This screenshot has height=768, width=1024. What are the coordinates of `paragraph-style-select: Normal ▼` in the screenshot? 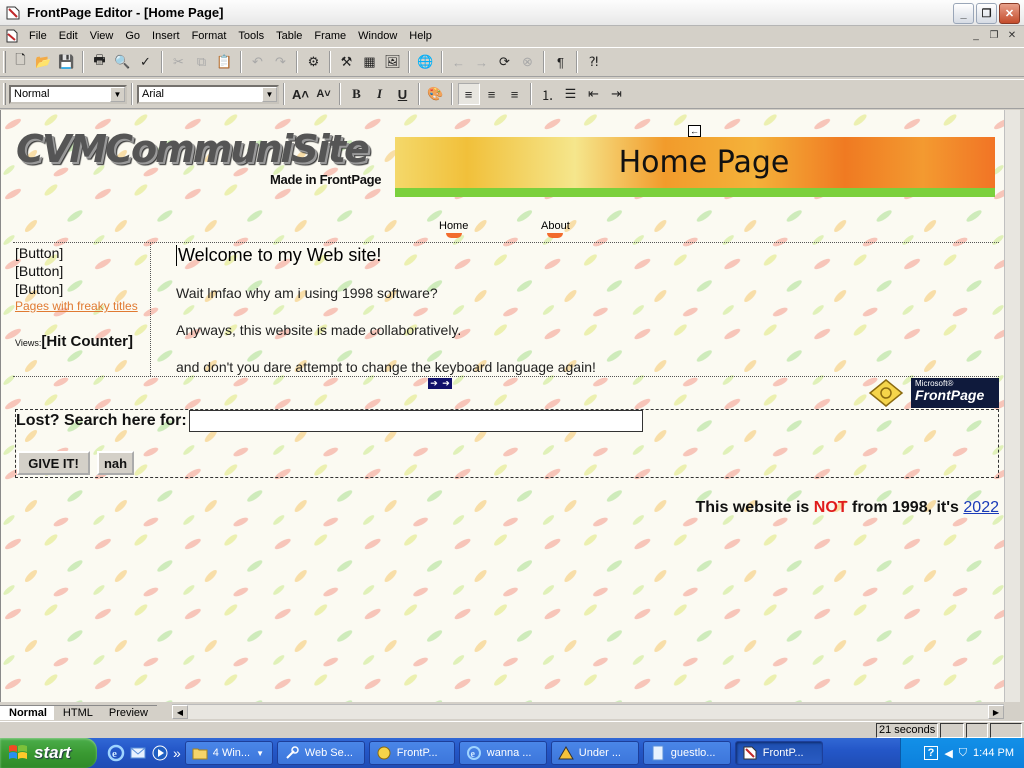 It's located at (68, 94).